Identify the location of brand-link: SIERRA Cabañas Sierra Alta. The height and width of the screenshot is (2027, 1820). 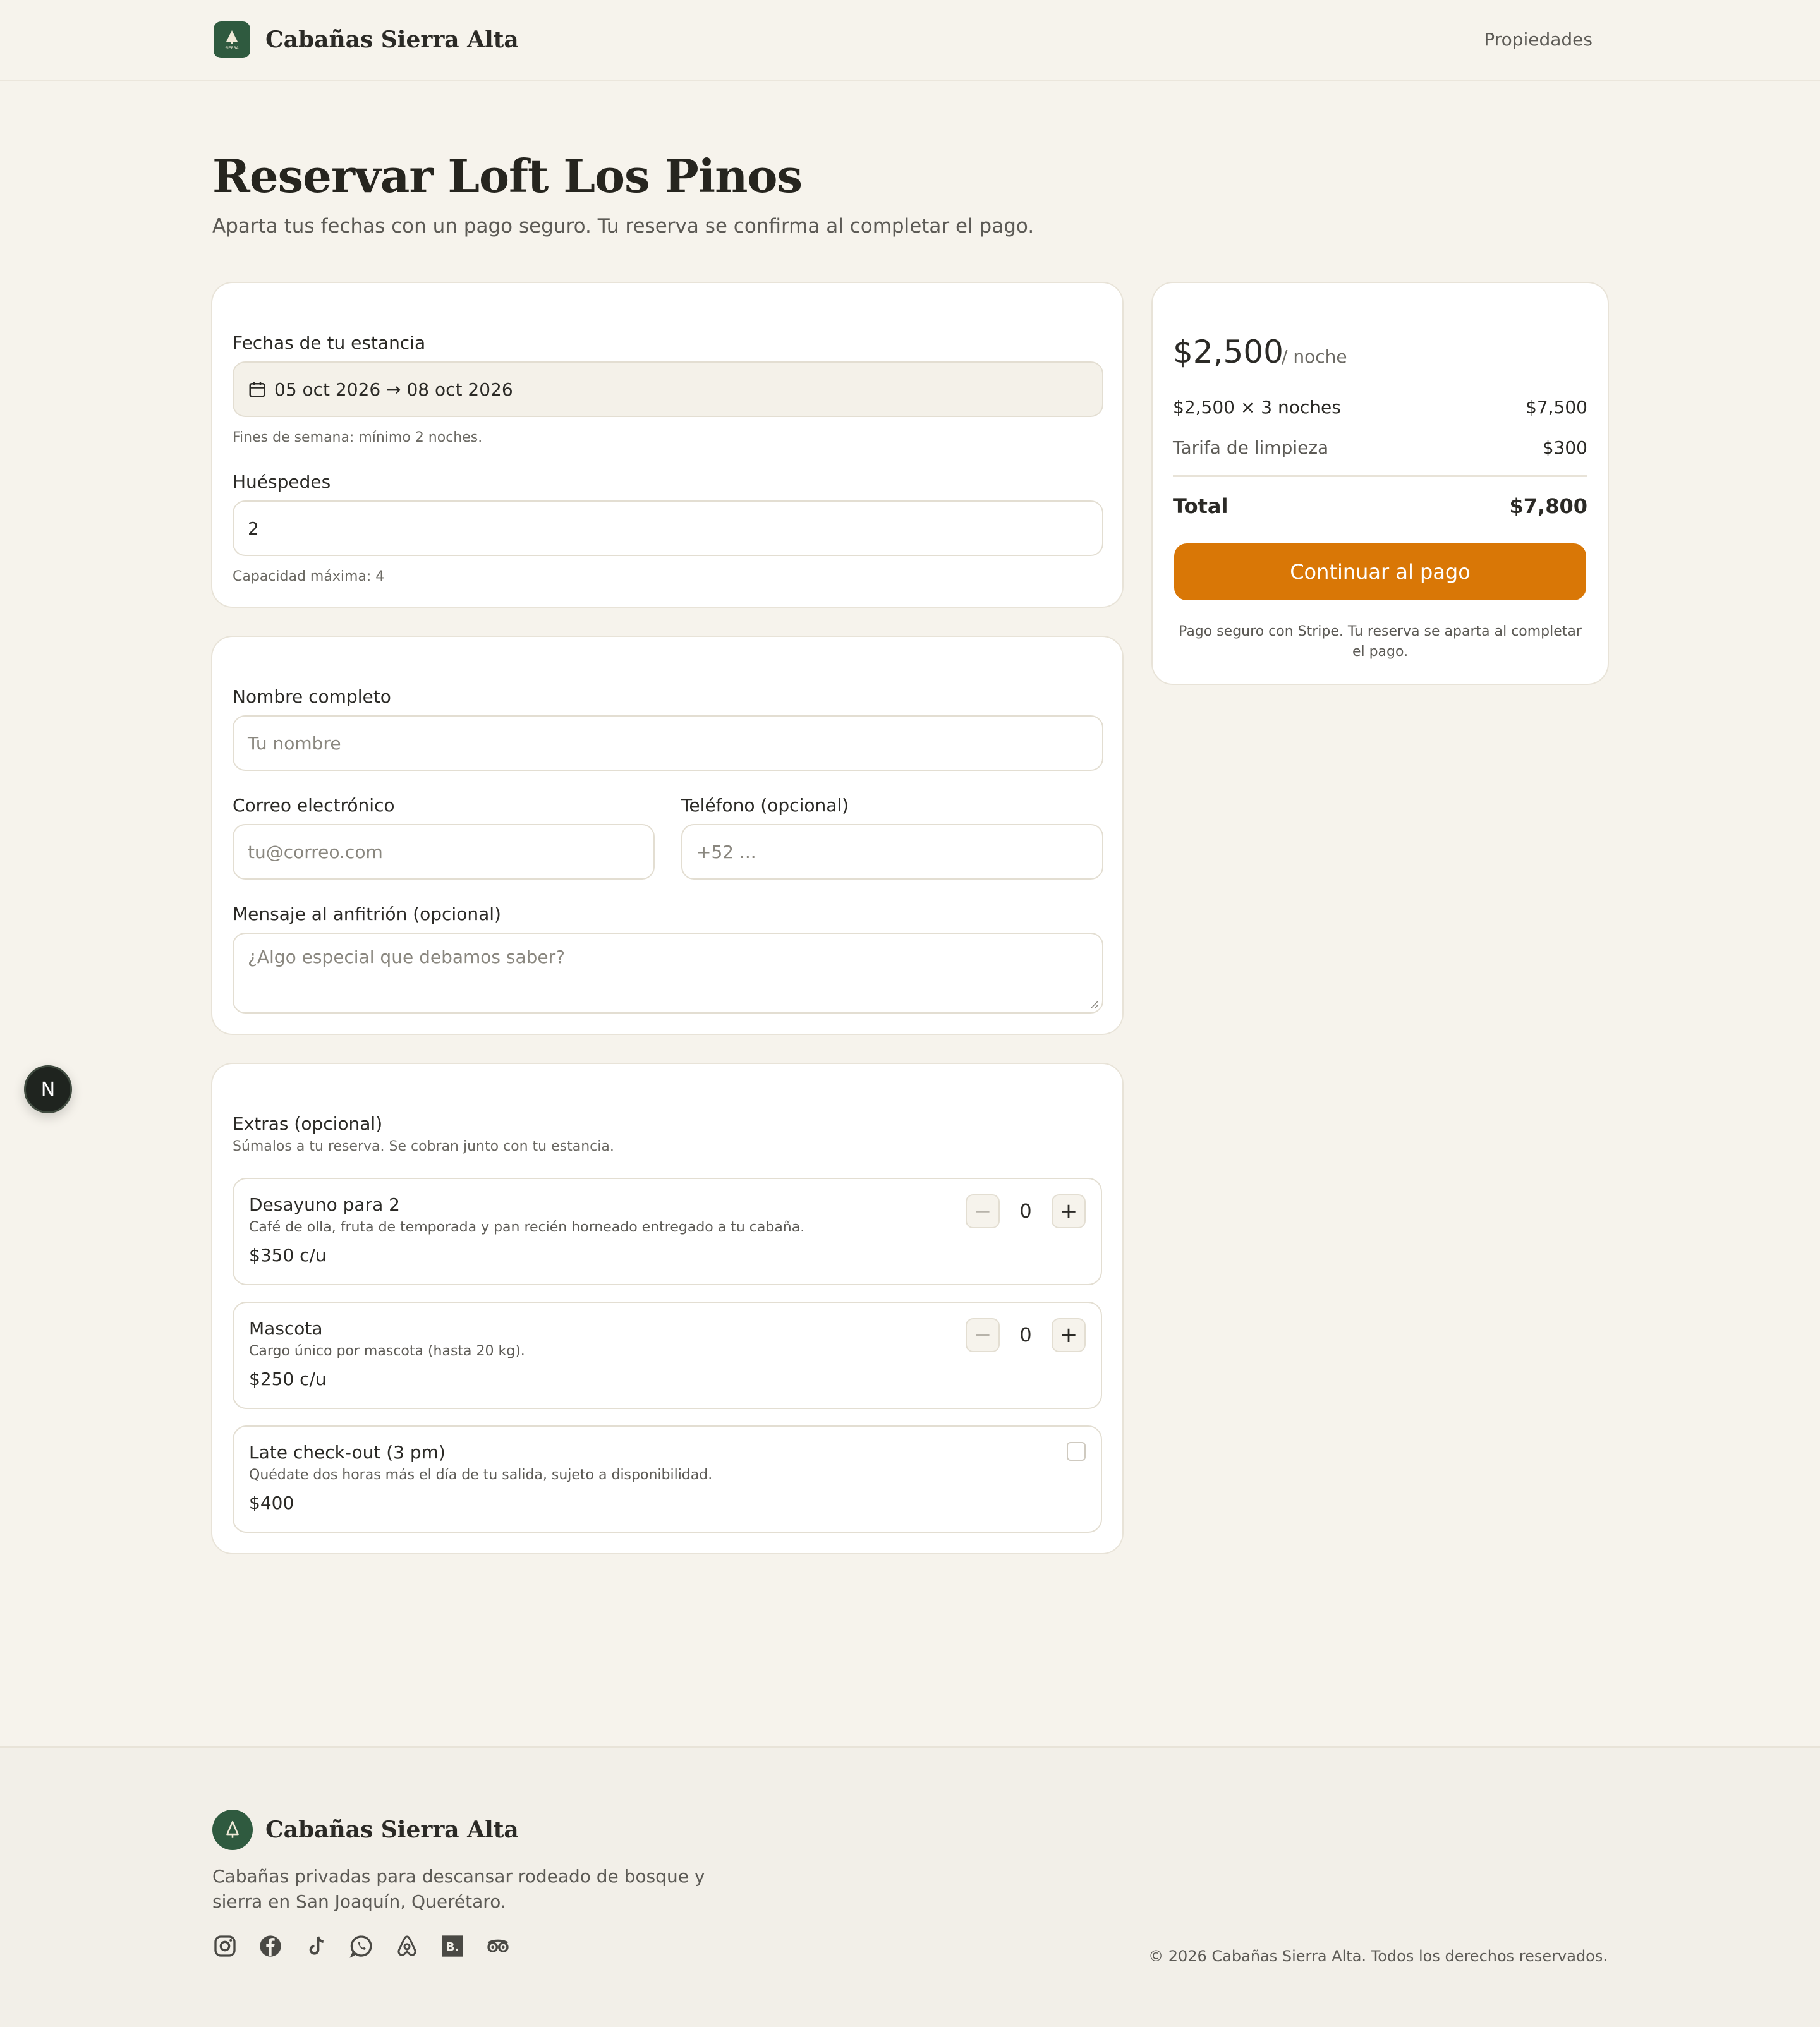
(366, 39).